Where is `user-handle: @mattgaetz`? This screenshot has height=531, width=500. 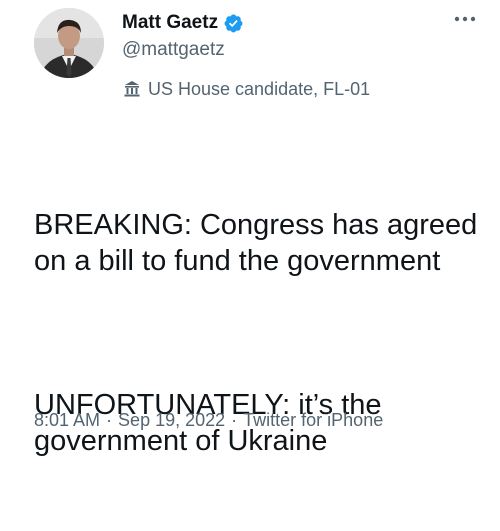
user-handle: @mattgaetz is located at coordinates (173, 50).